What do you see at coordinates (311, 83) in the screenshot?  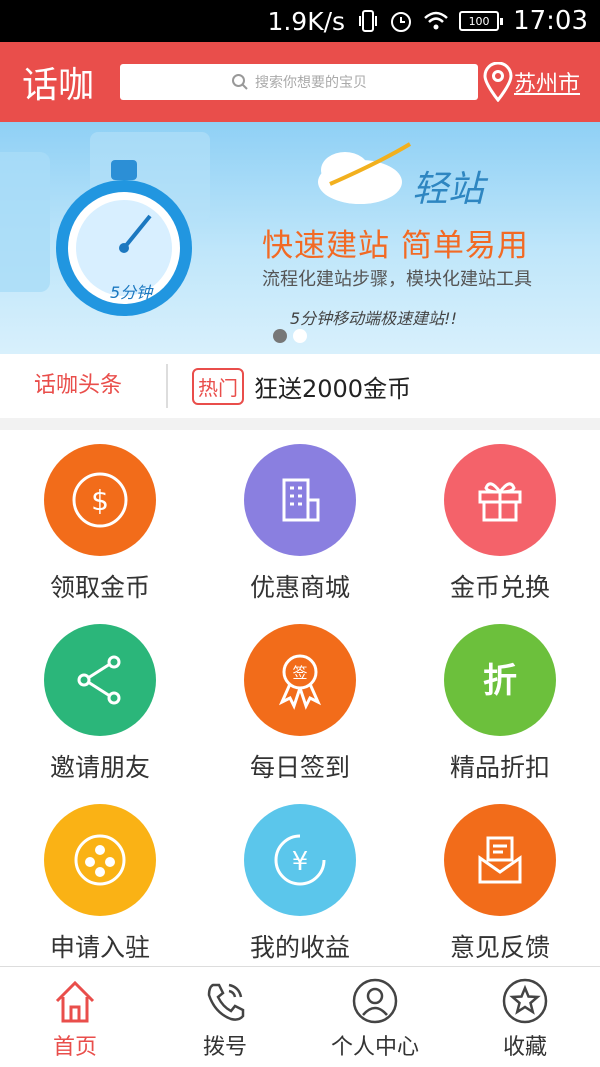 I see `search-placeholder: 搜索你想要的宝贝` at bounding box center [311, 83].